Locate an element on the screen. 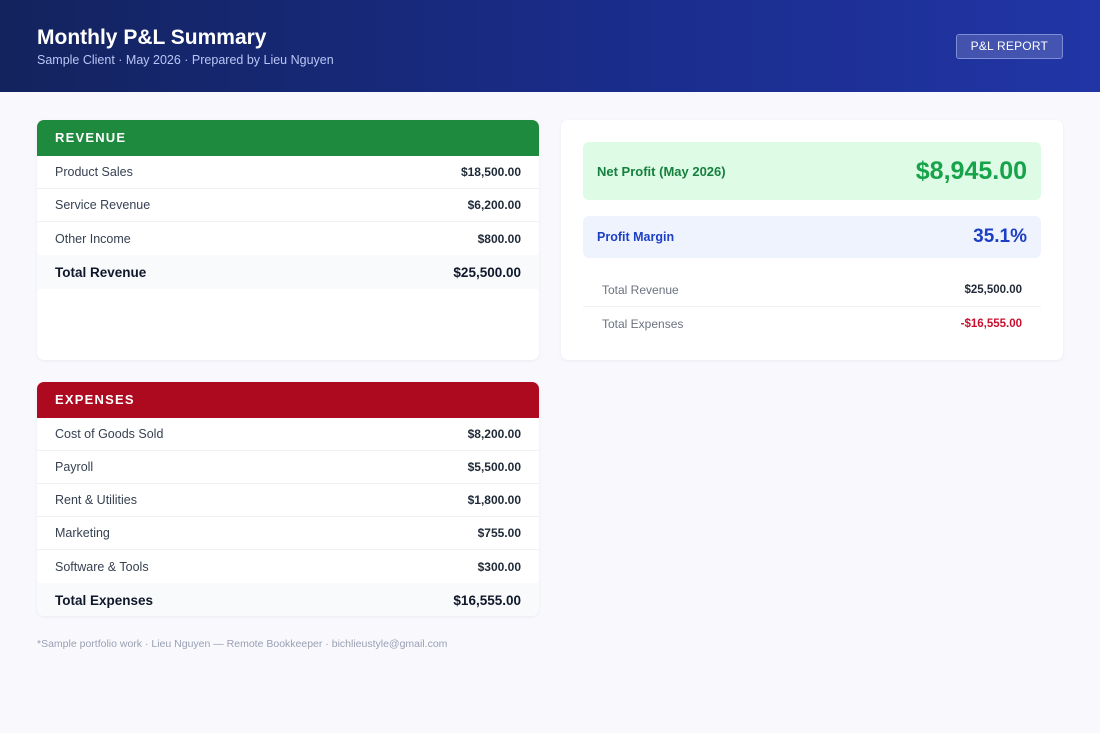 This screenshot has height=733, width=1100. expense-row-amount: $300.00 is located at coordinates (499, 566).